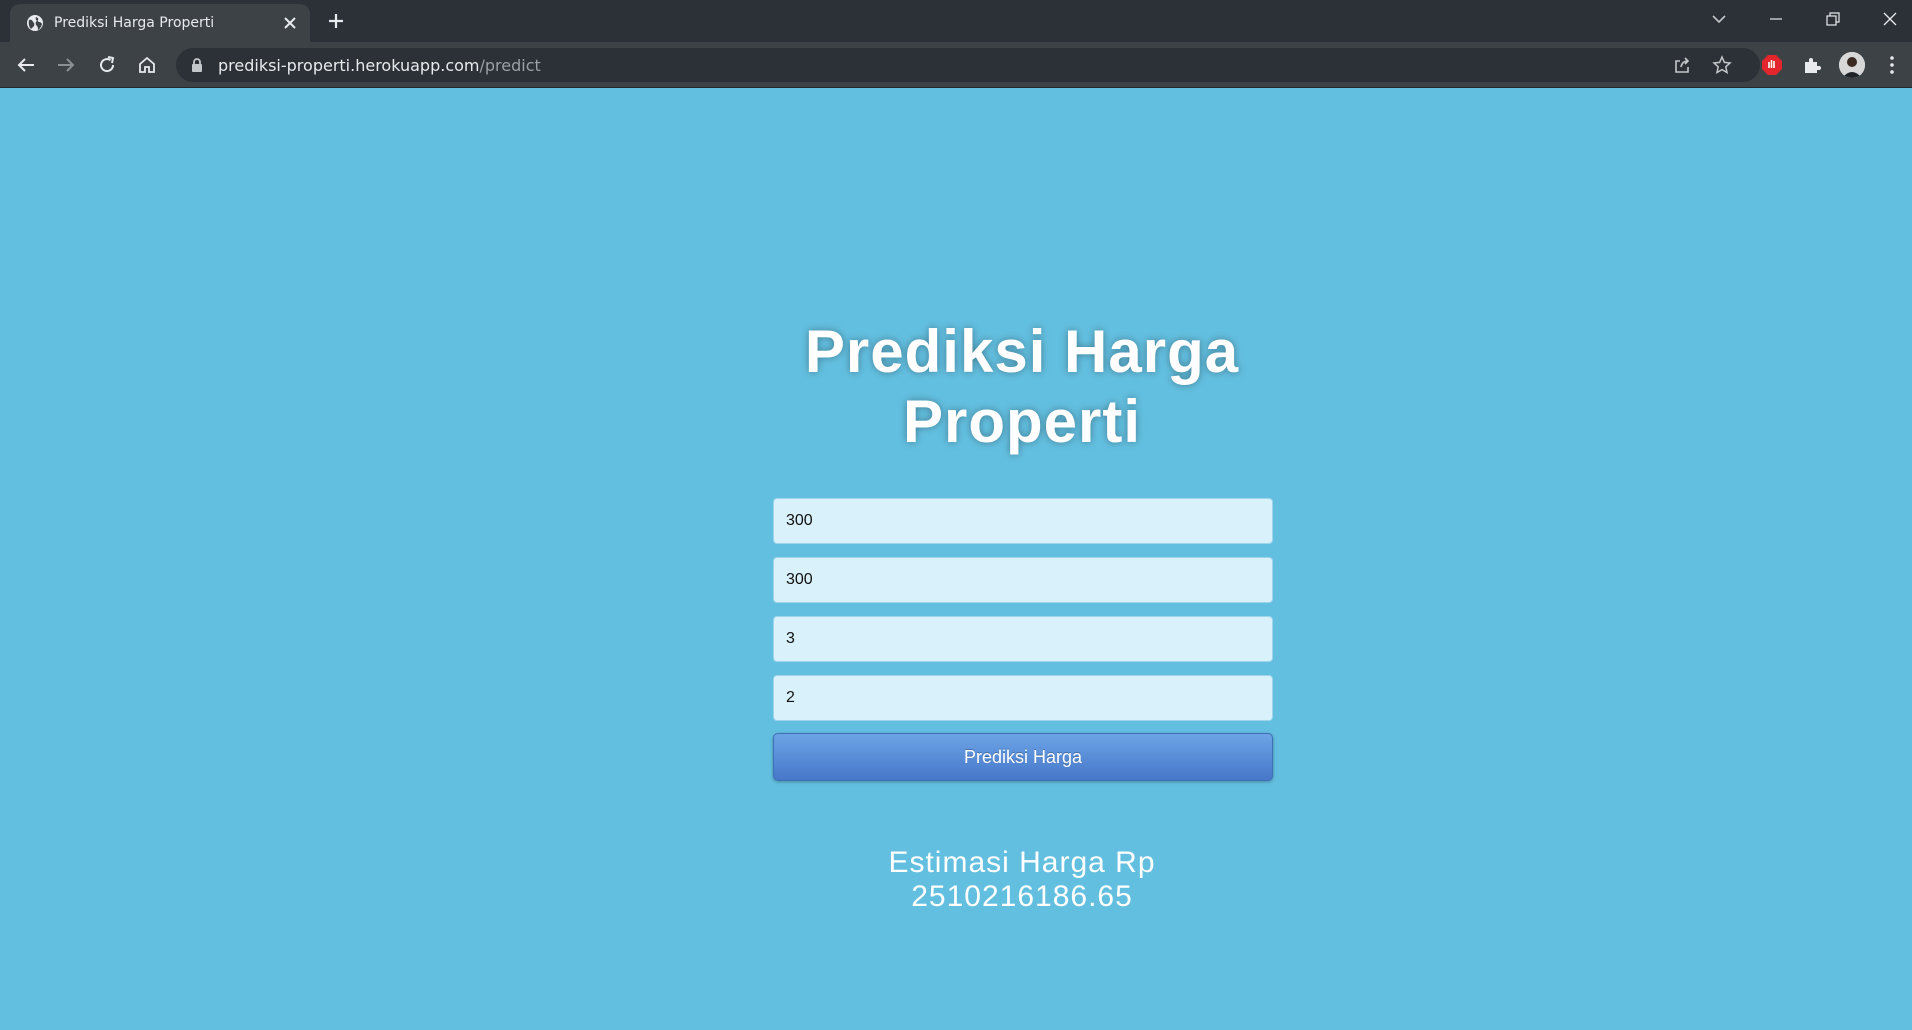 This screenshot has width=1912, height=1030. What do you see at coordinates (66, 65) in the screenshot?
I see `forward-arrow-icon` at bounding box center [66, 65].